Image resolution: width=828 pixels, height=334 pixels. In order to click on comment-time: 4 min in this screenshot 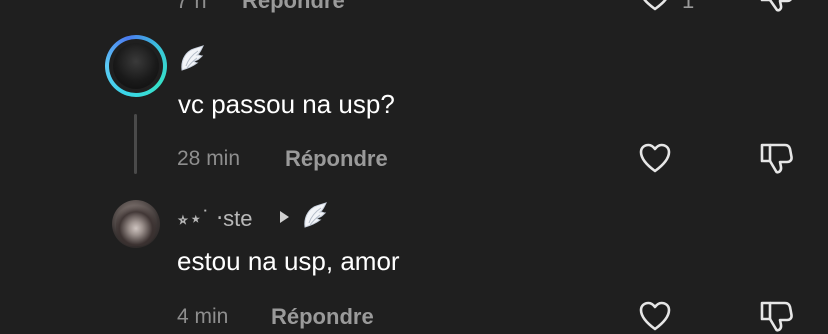, I will do `click(203, 316)`.